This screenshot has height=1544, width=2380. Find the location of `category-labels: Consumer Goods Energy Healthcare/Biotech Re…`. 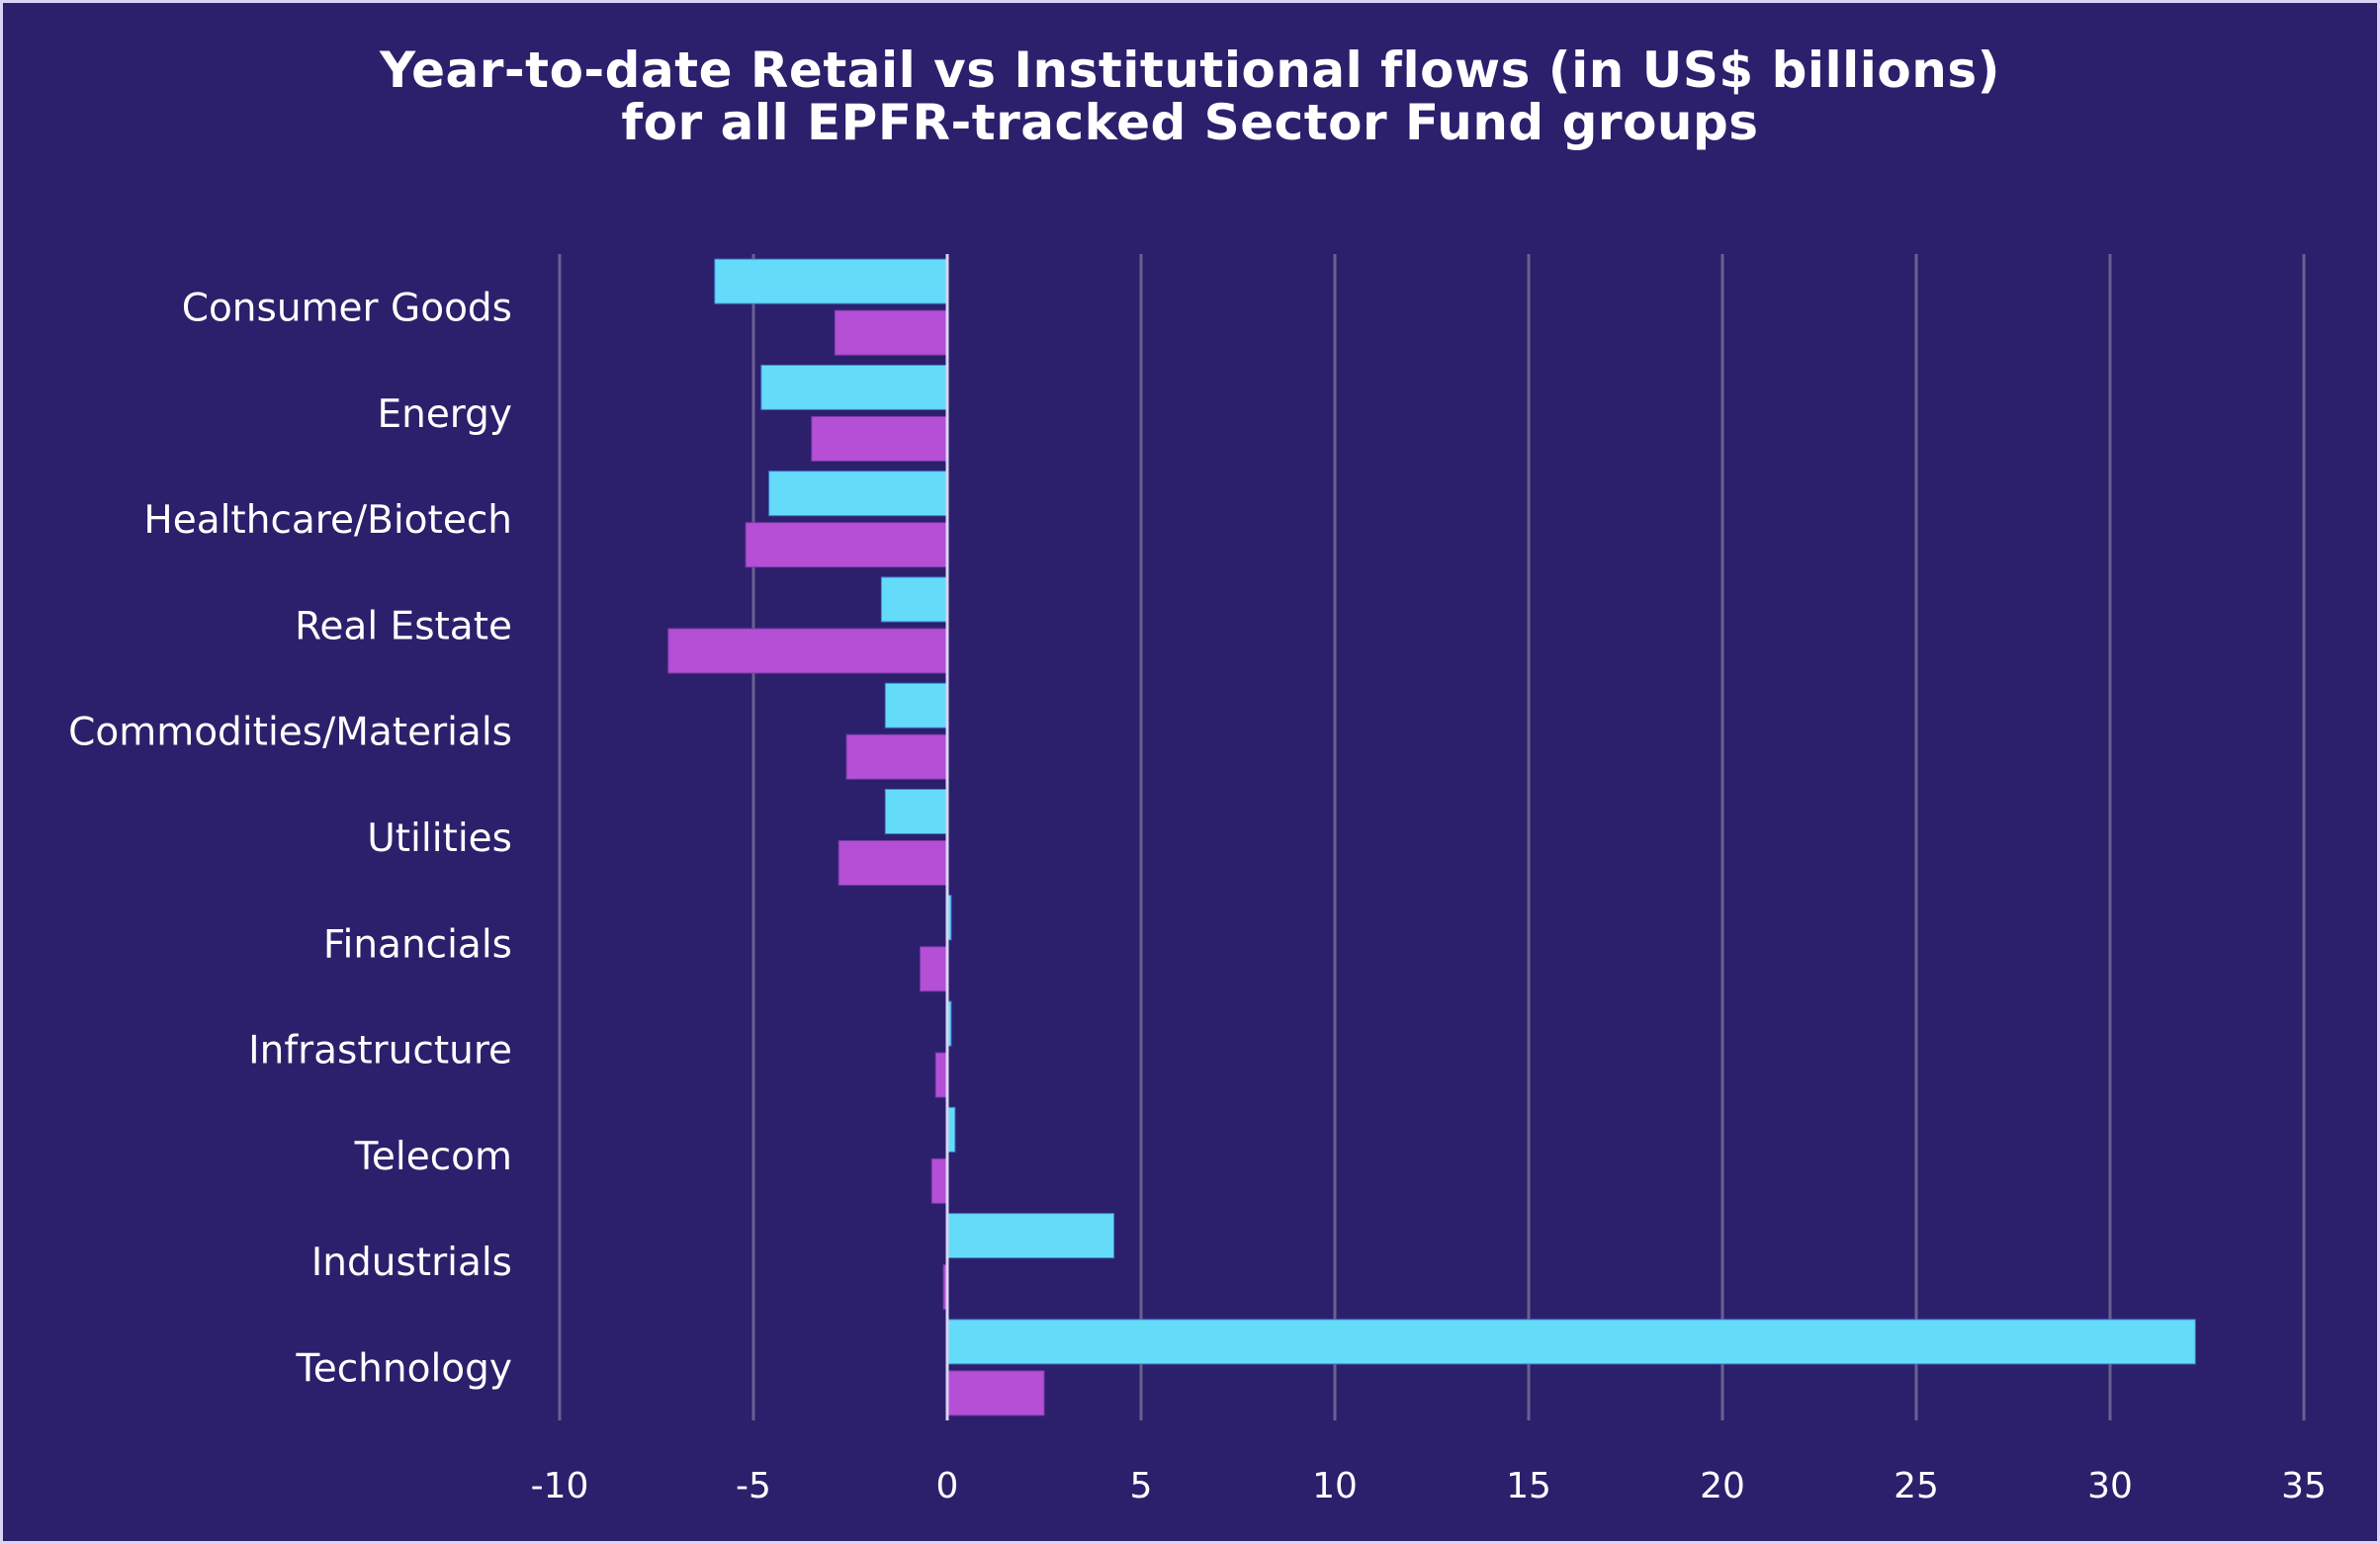

category-labels: Consumer Goods Energy Healthcare/Biotech Re… is located at coordinates (290, 839).